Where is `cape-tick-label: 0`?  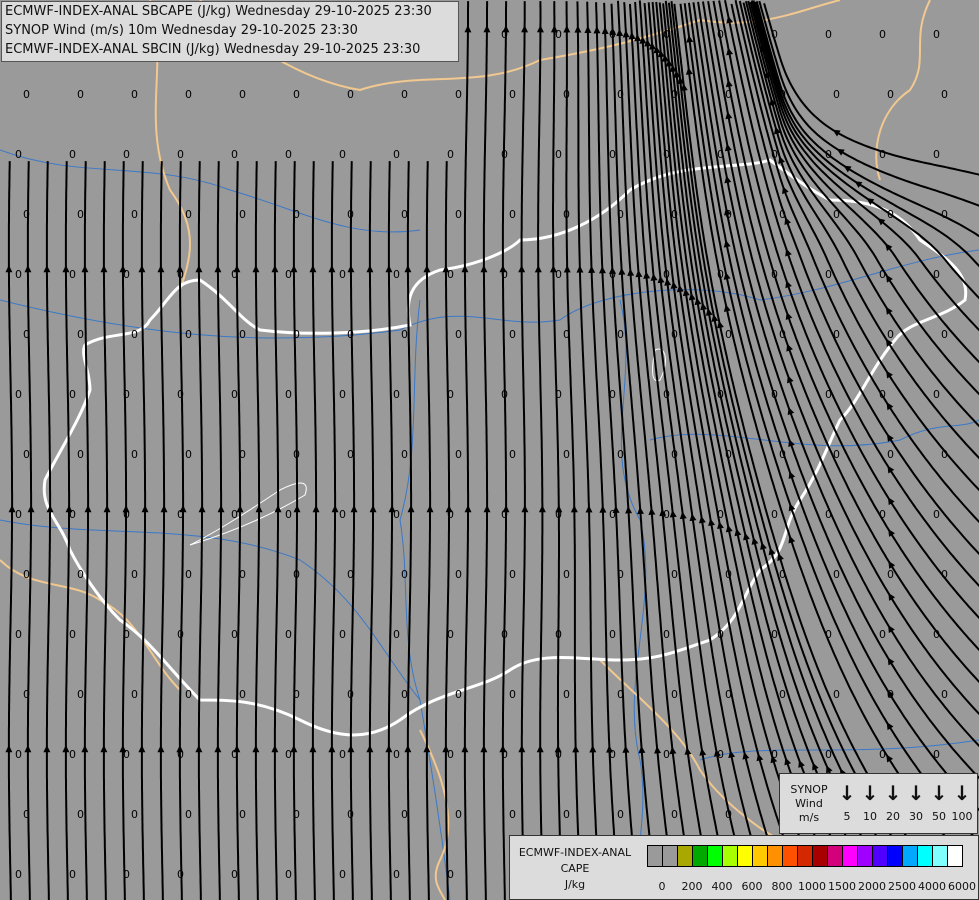
cape-tick-label: 0 is located at coordinates (662, 886).